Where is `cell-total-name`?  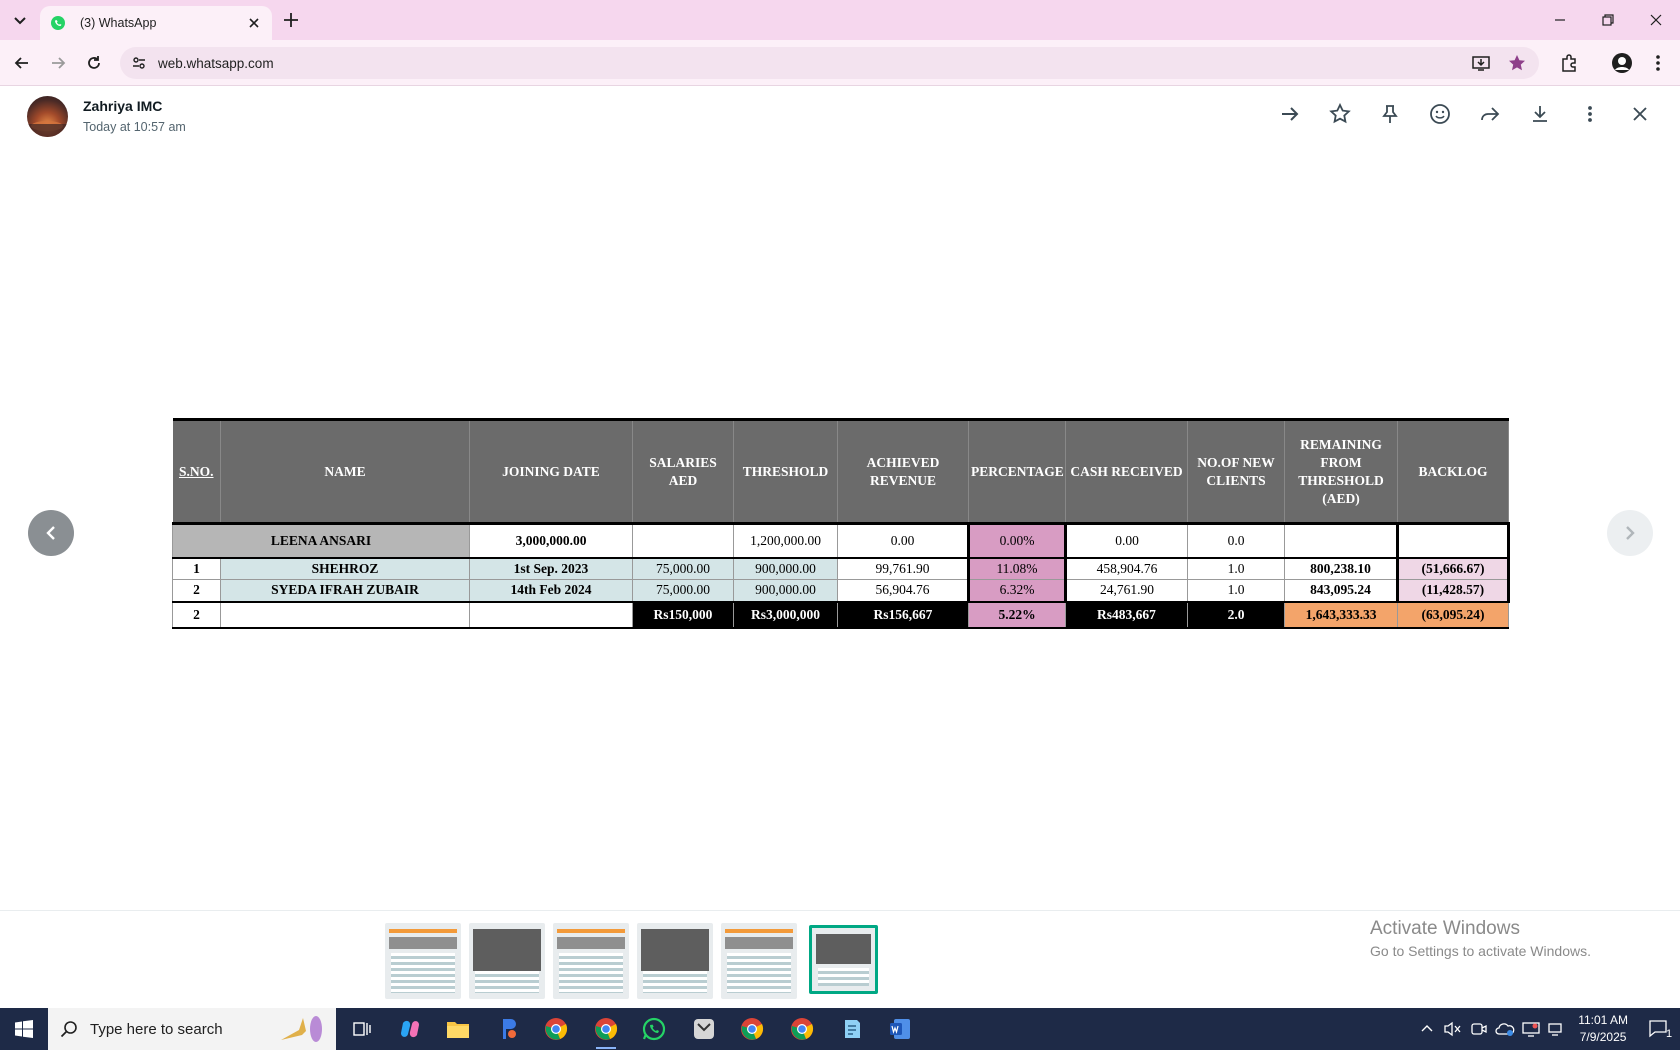
cell-total-name is located at coordinates (345, 614).